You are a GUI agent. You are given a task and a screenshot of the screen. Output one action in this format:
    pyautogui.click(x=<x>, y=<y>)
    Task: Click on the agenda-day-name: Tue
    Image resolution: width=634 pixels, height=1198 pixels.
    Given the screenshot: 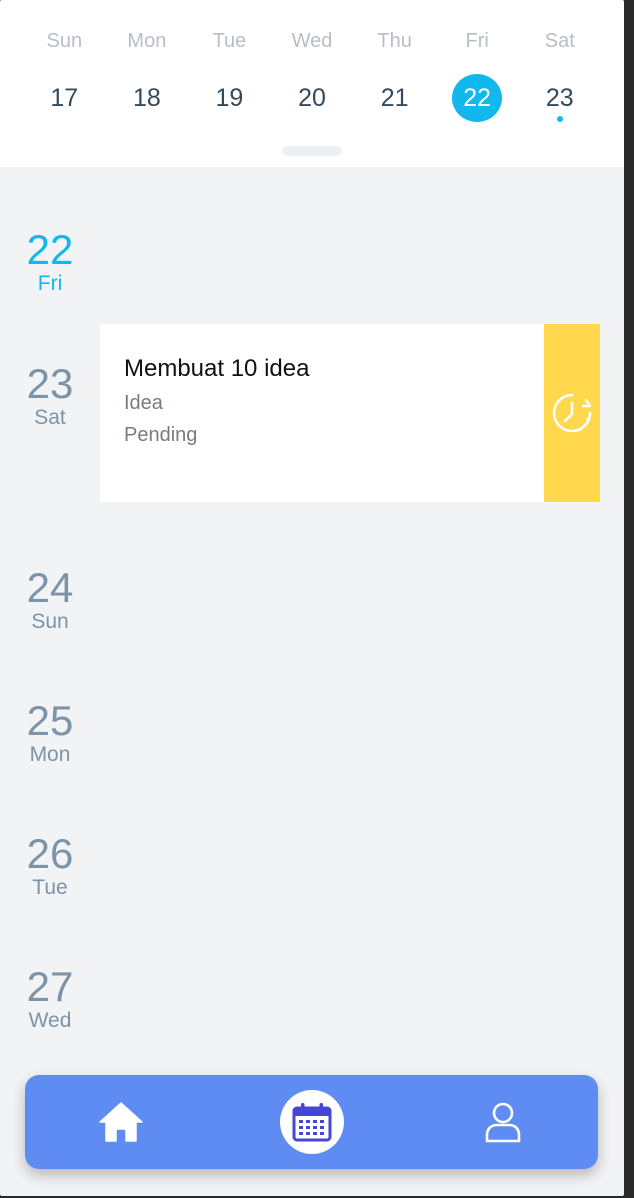 What is the action you would take?
    pyautogui.click(x=50, y=887)
    